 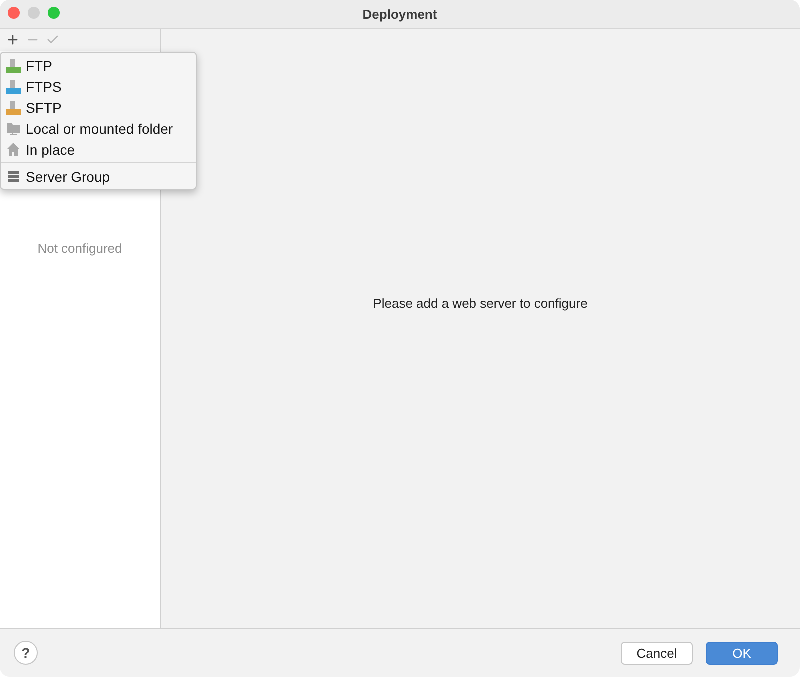 What do you see at coordinates (400, 14) in the screenshot?
I see `window-title: Deployment` at bounding box center [400, 14].